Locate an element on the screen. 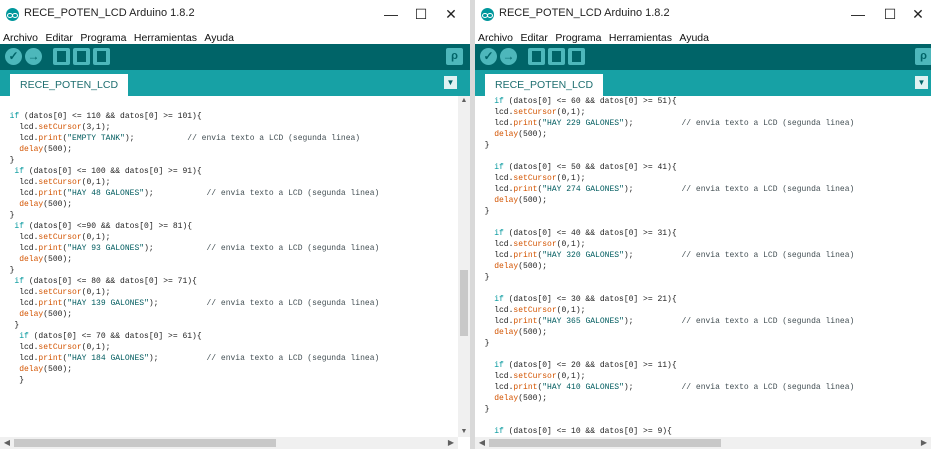  code-line: if (datos[0] <= 20 && datos[0] >= 11){ is located at coordinates (585, 365).